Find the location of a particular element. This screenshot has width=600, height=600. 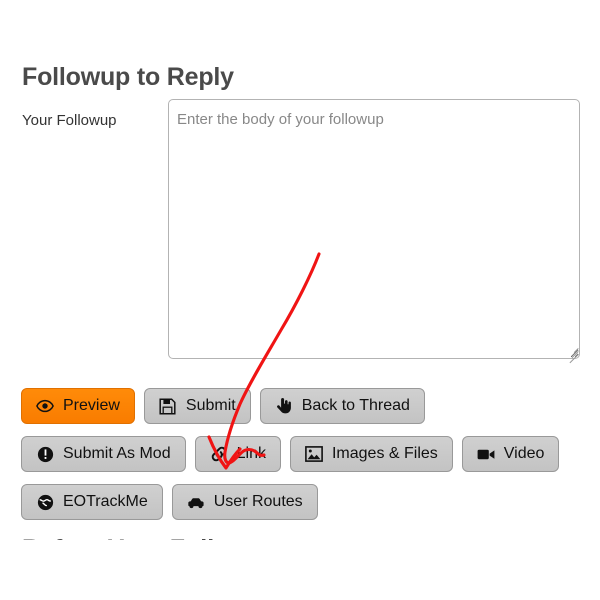

eotrackme-button: EOTrackMe is located at coordinates (92, 502).